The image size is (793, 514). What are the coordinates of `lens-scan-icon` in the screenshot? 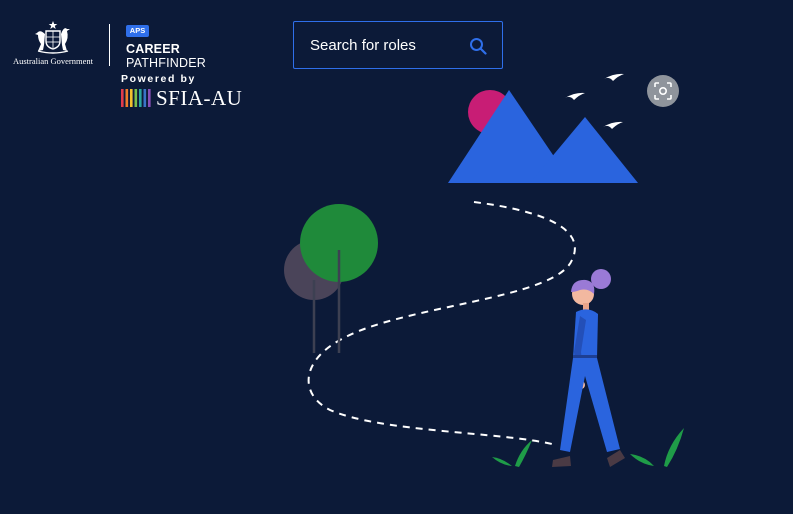 It's located at (663, 91).